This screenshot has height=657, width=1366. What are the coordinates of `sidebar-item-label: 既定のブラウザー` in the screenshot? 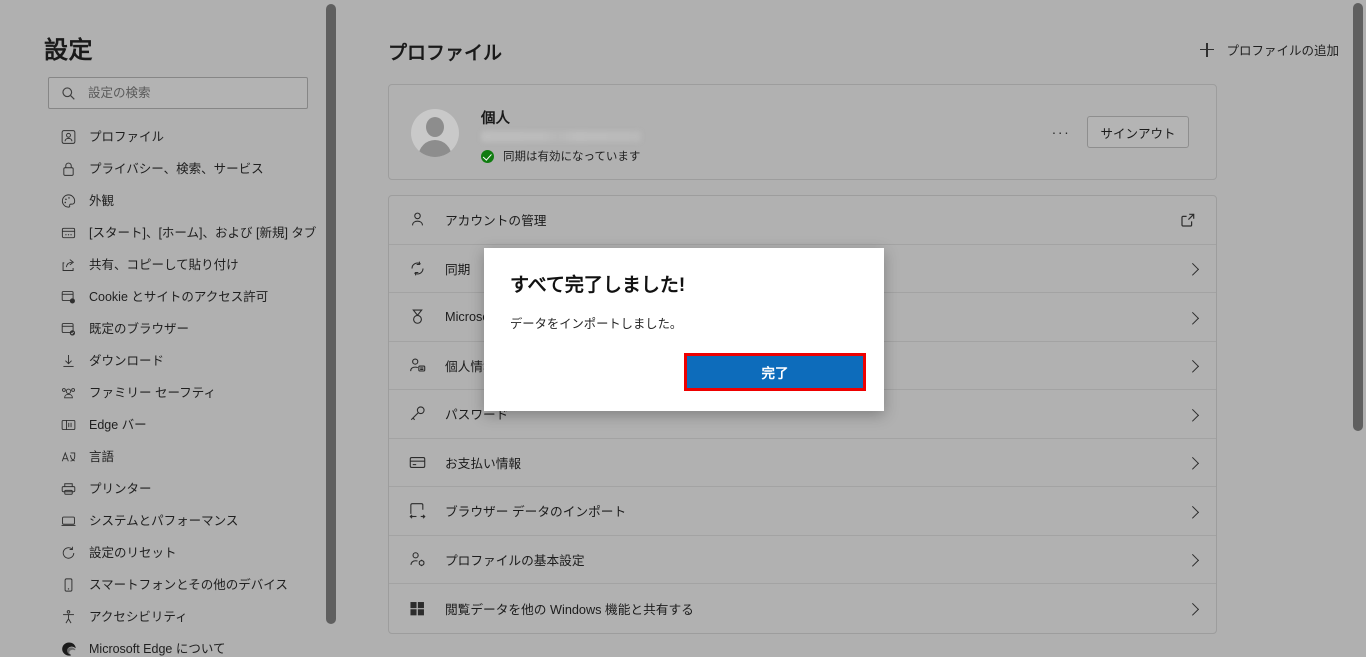 It's located at (139, 328).